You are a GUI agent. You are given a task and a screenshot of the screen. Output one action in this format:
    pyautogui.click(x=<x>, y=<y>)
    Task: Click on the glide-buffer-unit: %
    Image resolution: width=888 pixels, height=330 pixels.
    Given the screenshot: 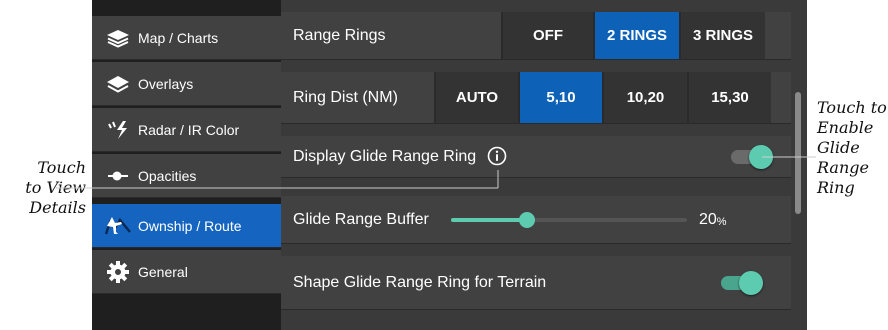 What is the action you would take?
    pyautogui.click(x=721, y=221)
    